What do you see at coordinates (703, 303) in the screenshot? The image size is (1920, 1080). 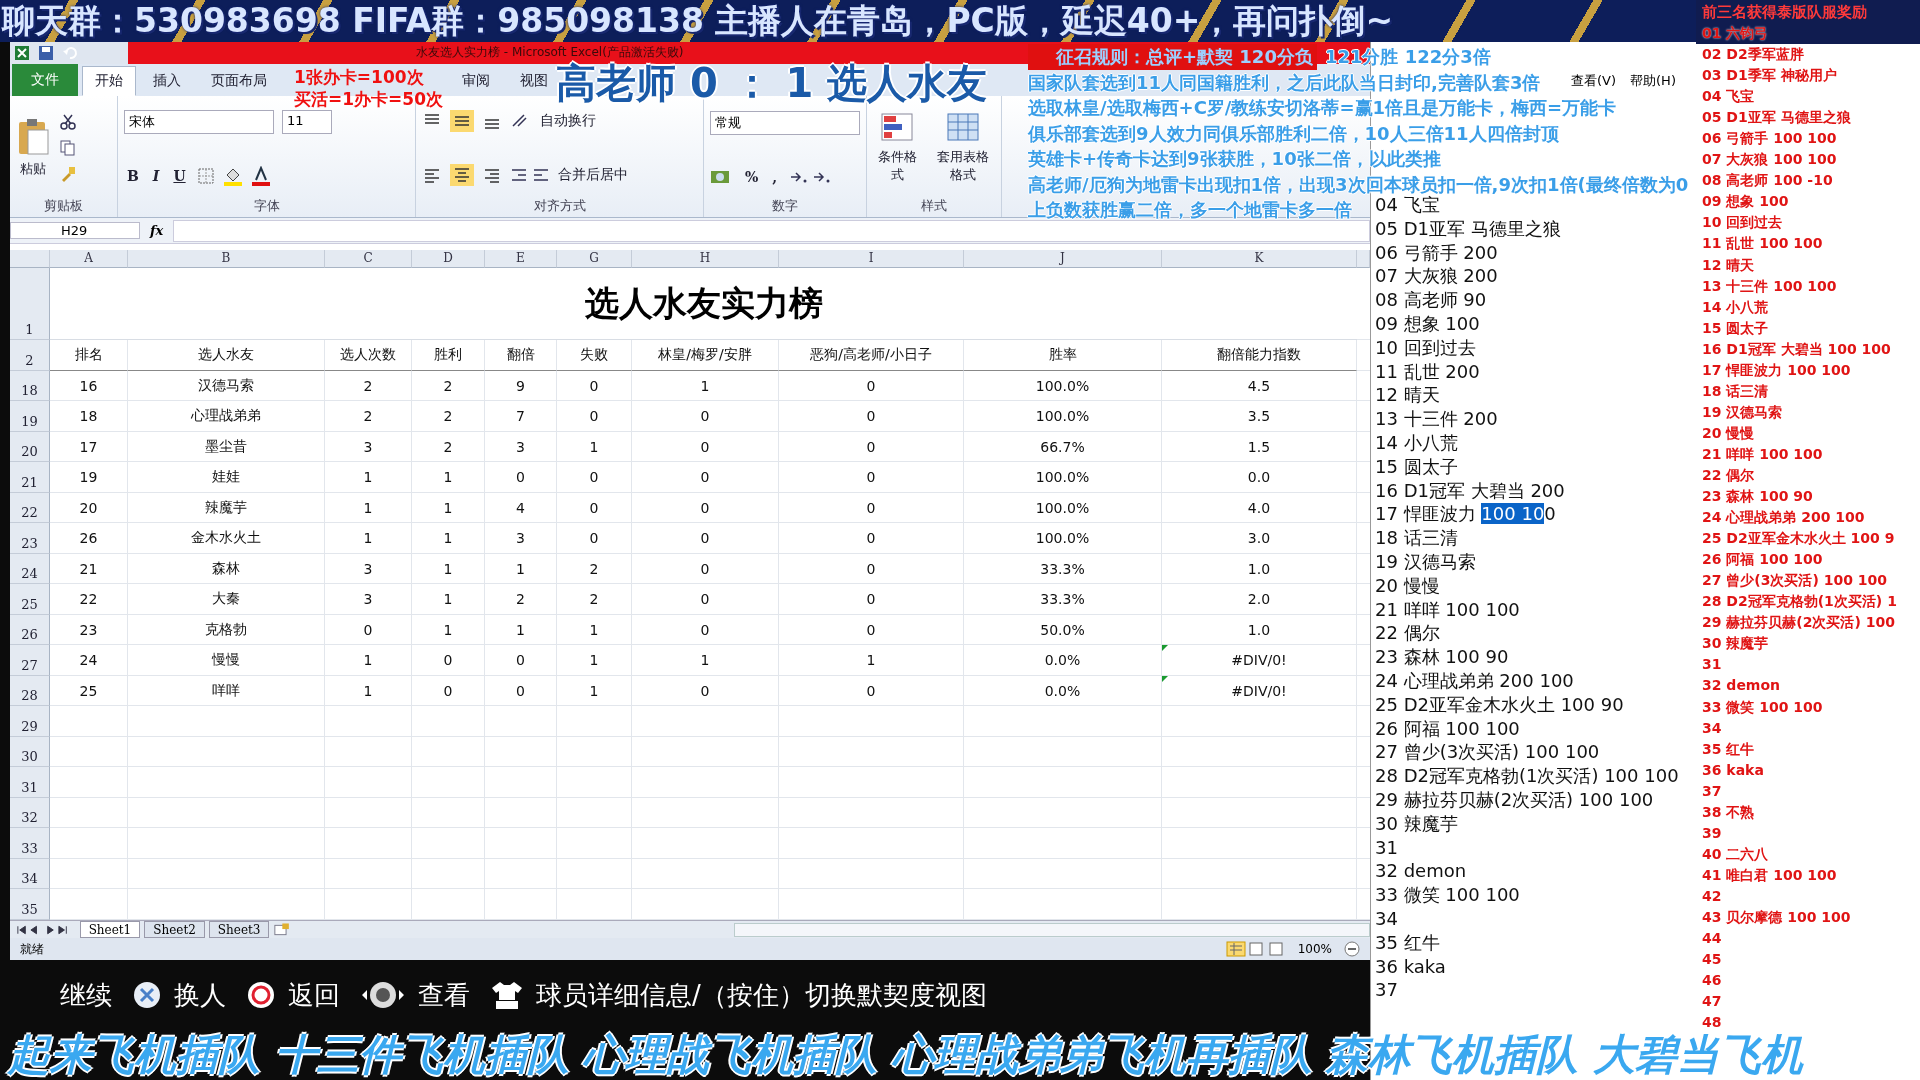 I see `sheet-title: 选人水友实力榜` at bounding box center [703, 303].